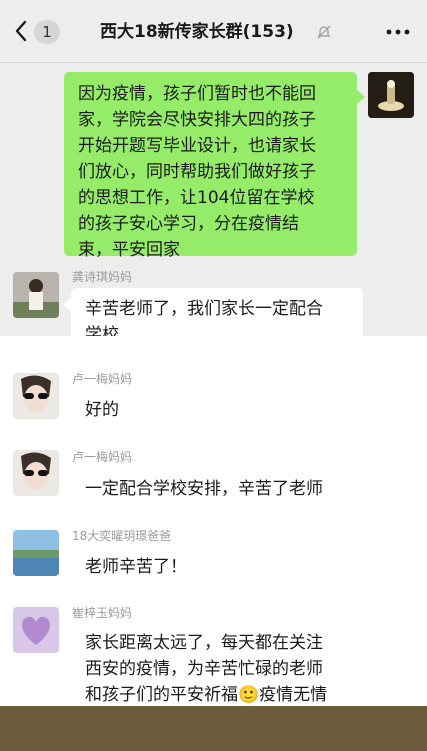 The width and height of the screenshot is (427, 751). What do you see at coordinates (213, 728) in the screenshot?
I see `bottom-edge` at bounding box center [213, 728].